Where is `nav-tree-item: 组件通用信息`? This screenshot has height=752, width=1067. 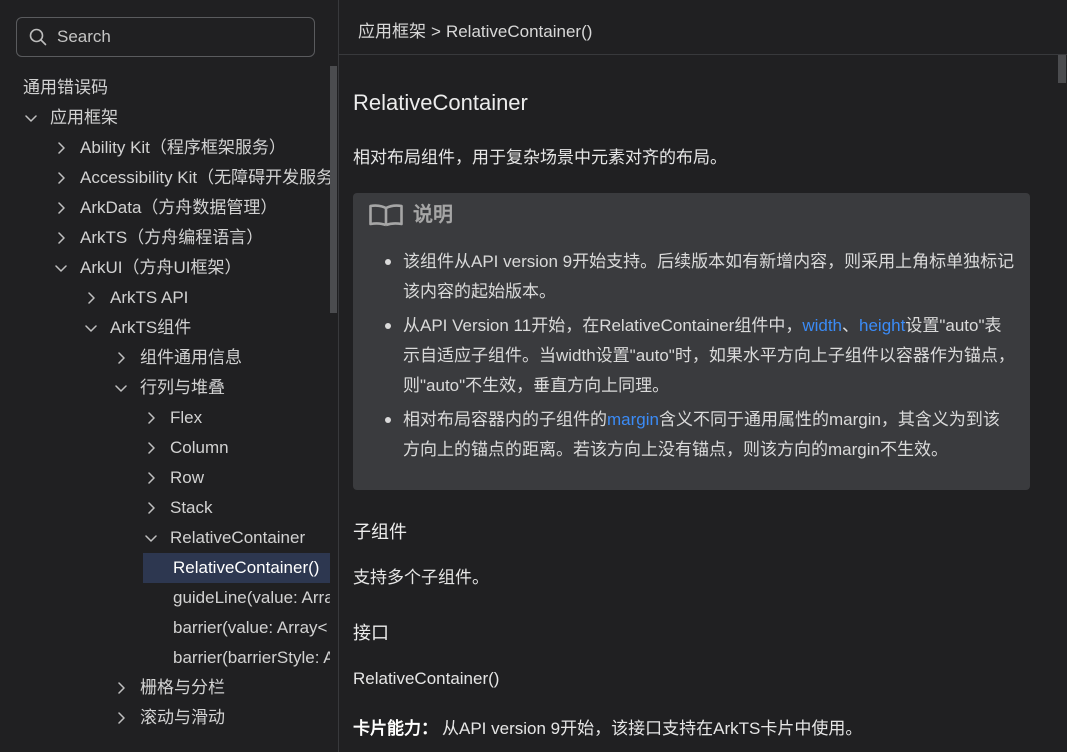 nav-tree-item: 组件通用信息 is located at coordinates (206, 358).